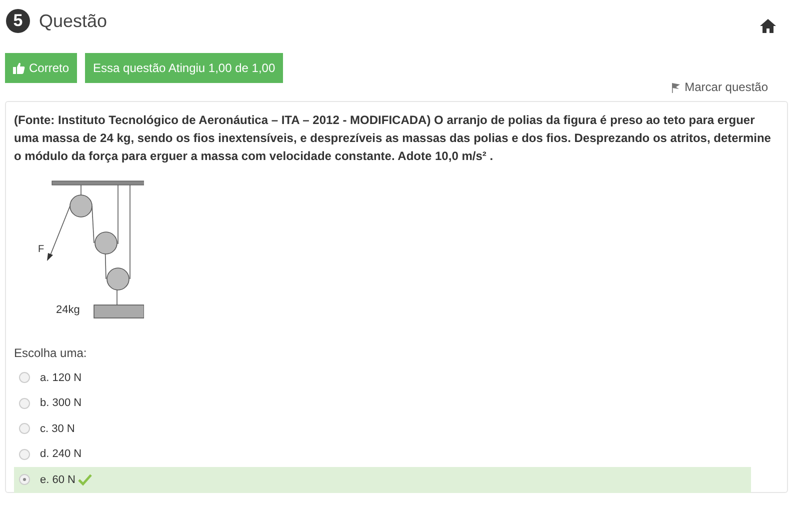  Describe the element at coordinates (73, 21) in the screenshot. I see `question-heading: Questão` at that location.